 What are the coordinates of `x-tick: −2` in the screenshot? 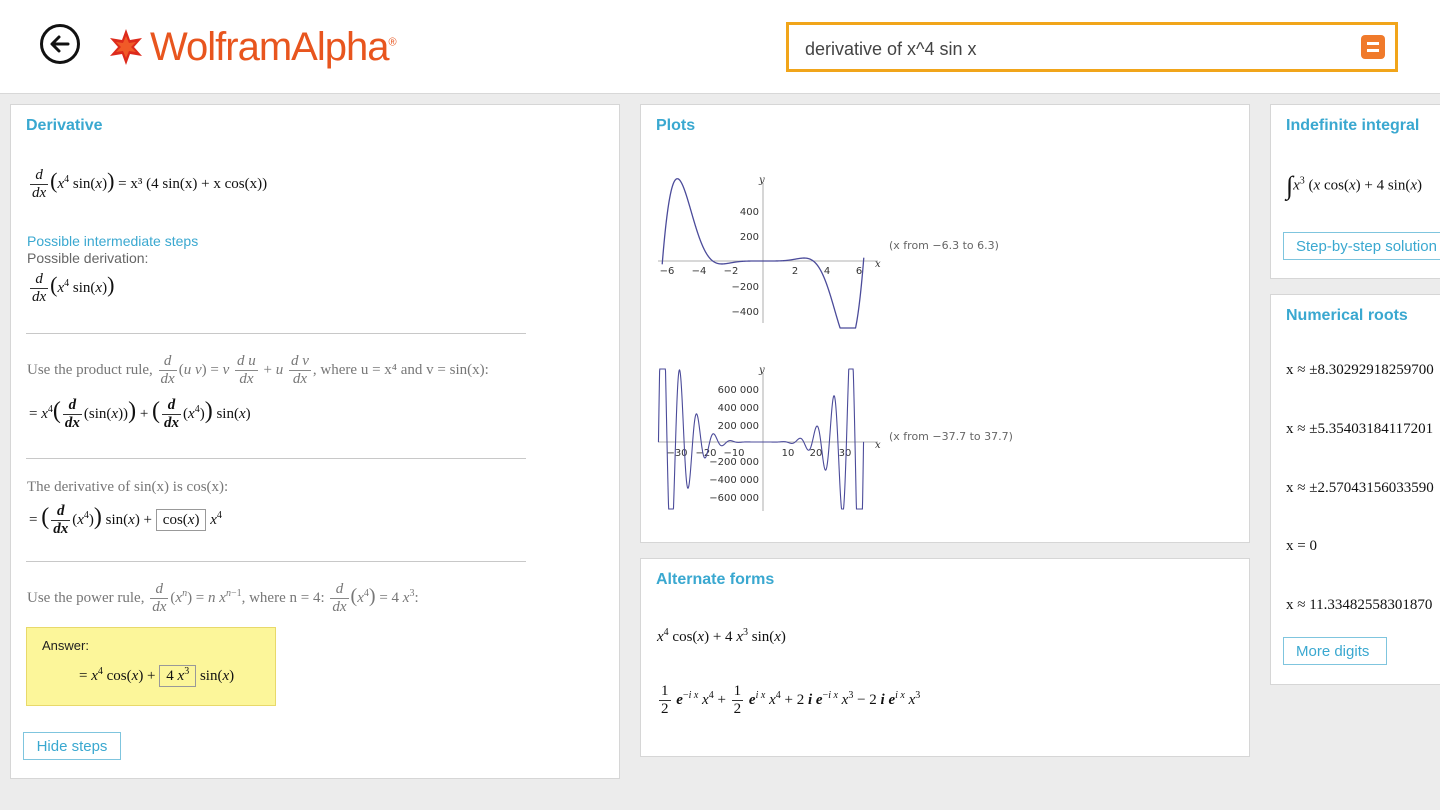 It's located at (731, 271).